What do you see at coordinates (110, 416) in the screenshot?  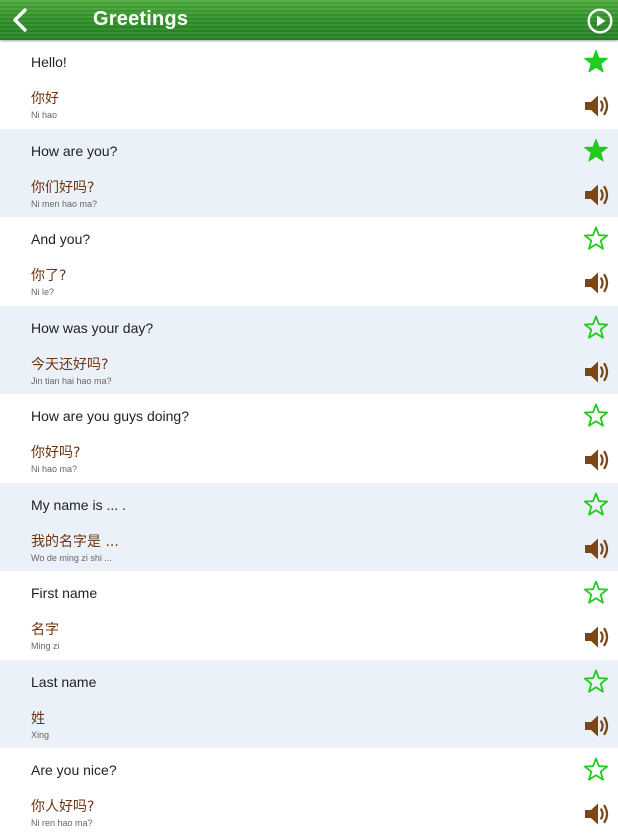 I see `english-phrase: How are you guys doing?` at bounding box center [110, 416].